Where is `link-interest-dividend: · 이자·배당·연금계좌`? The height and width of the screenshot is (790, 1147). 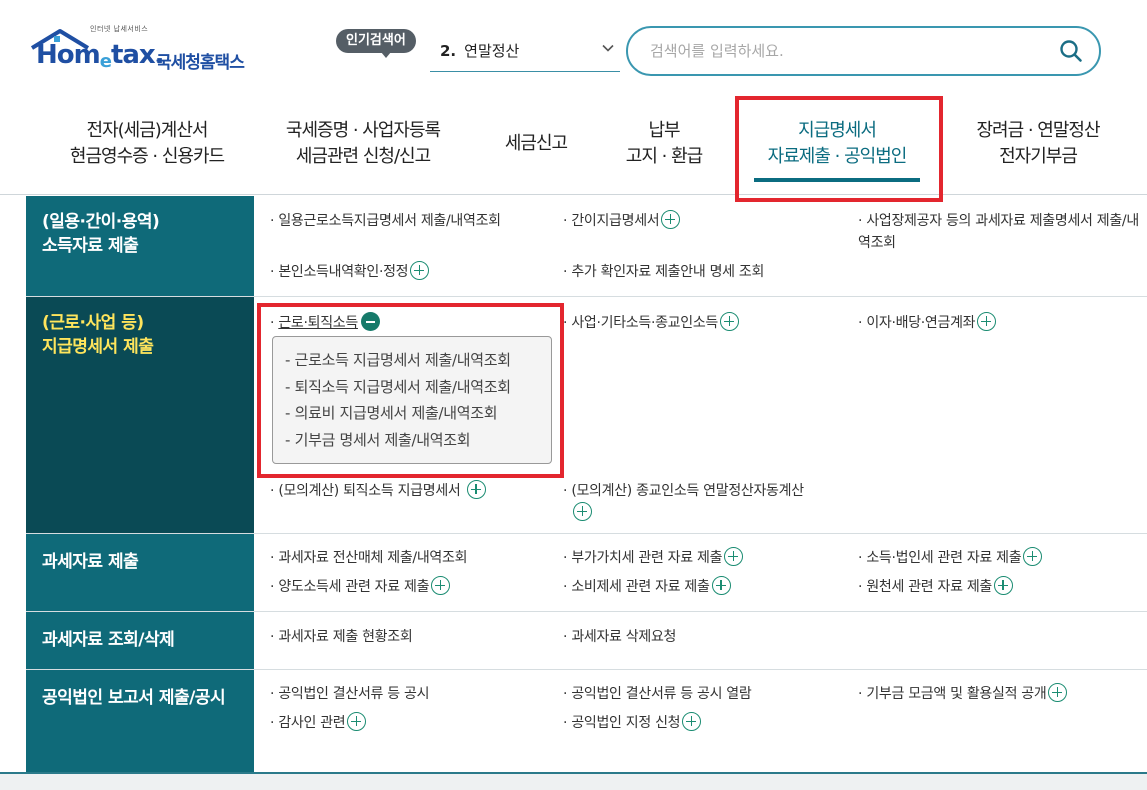 link-interest-dividend: · 이자·배당·연금계좌 is located at coordinates (927, 323).